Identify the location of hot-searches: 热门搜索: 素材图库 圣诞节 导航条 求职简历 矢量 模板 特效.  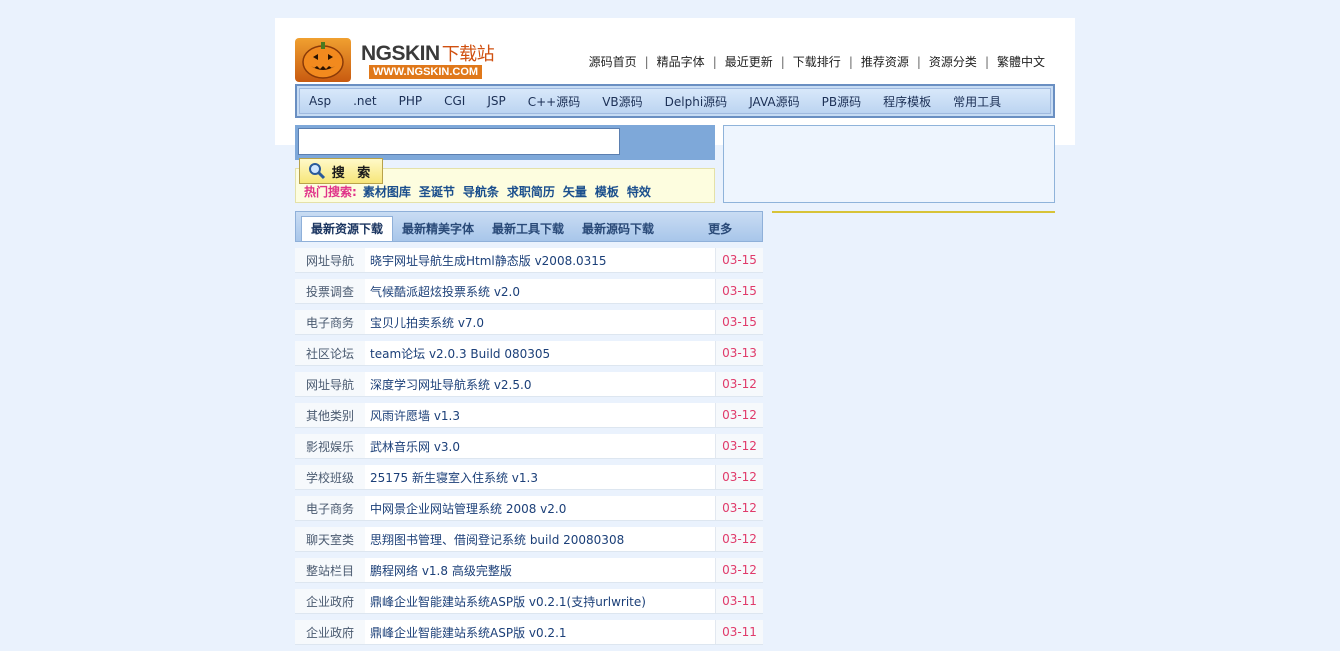
(481, 191).